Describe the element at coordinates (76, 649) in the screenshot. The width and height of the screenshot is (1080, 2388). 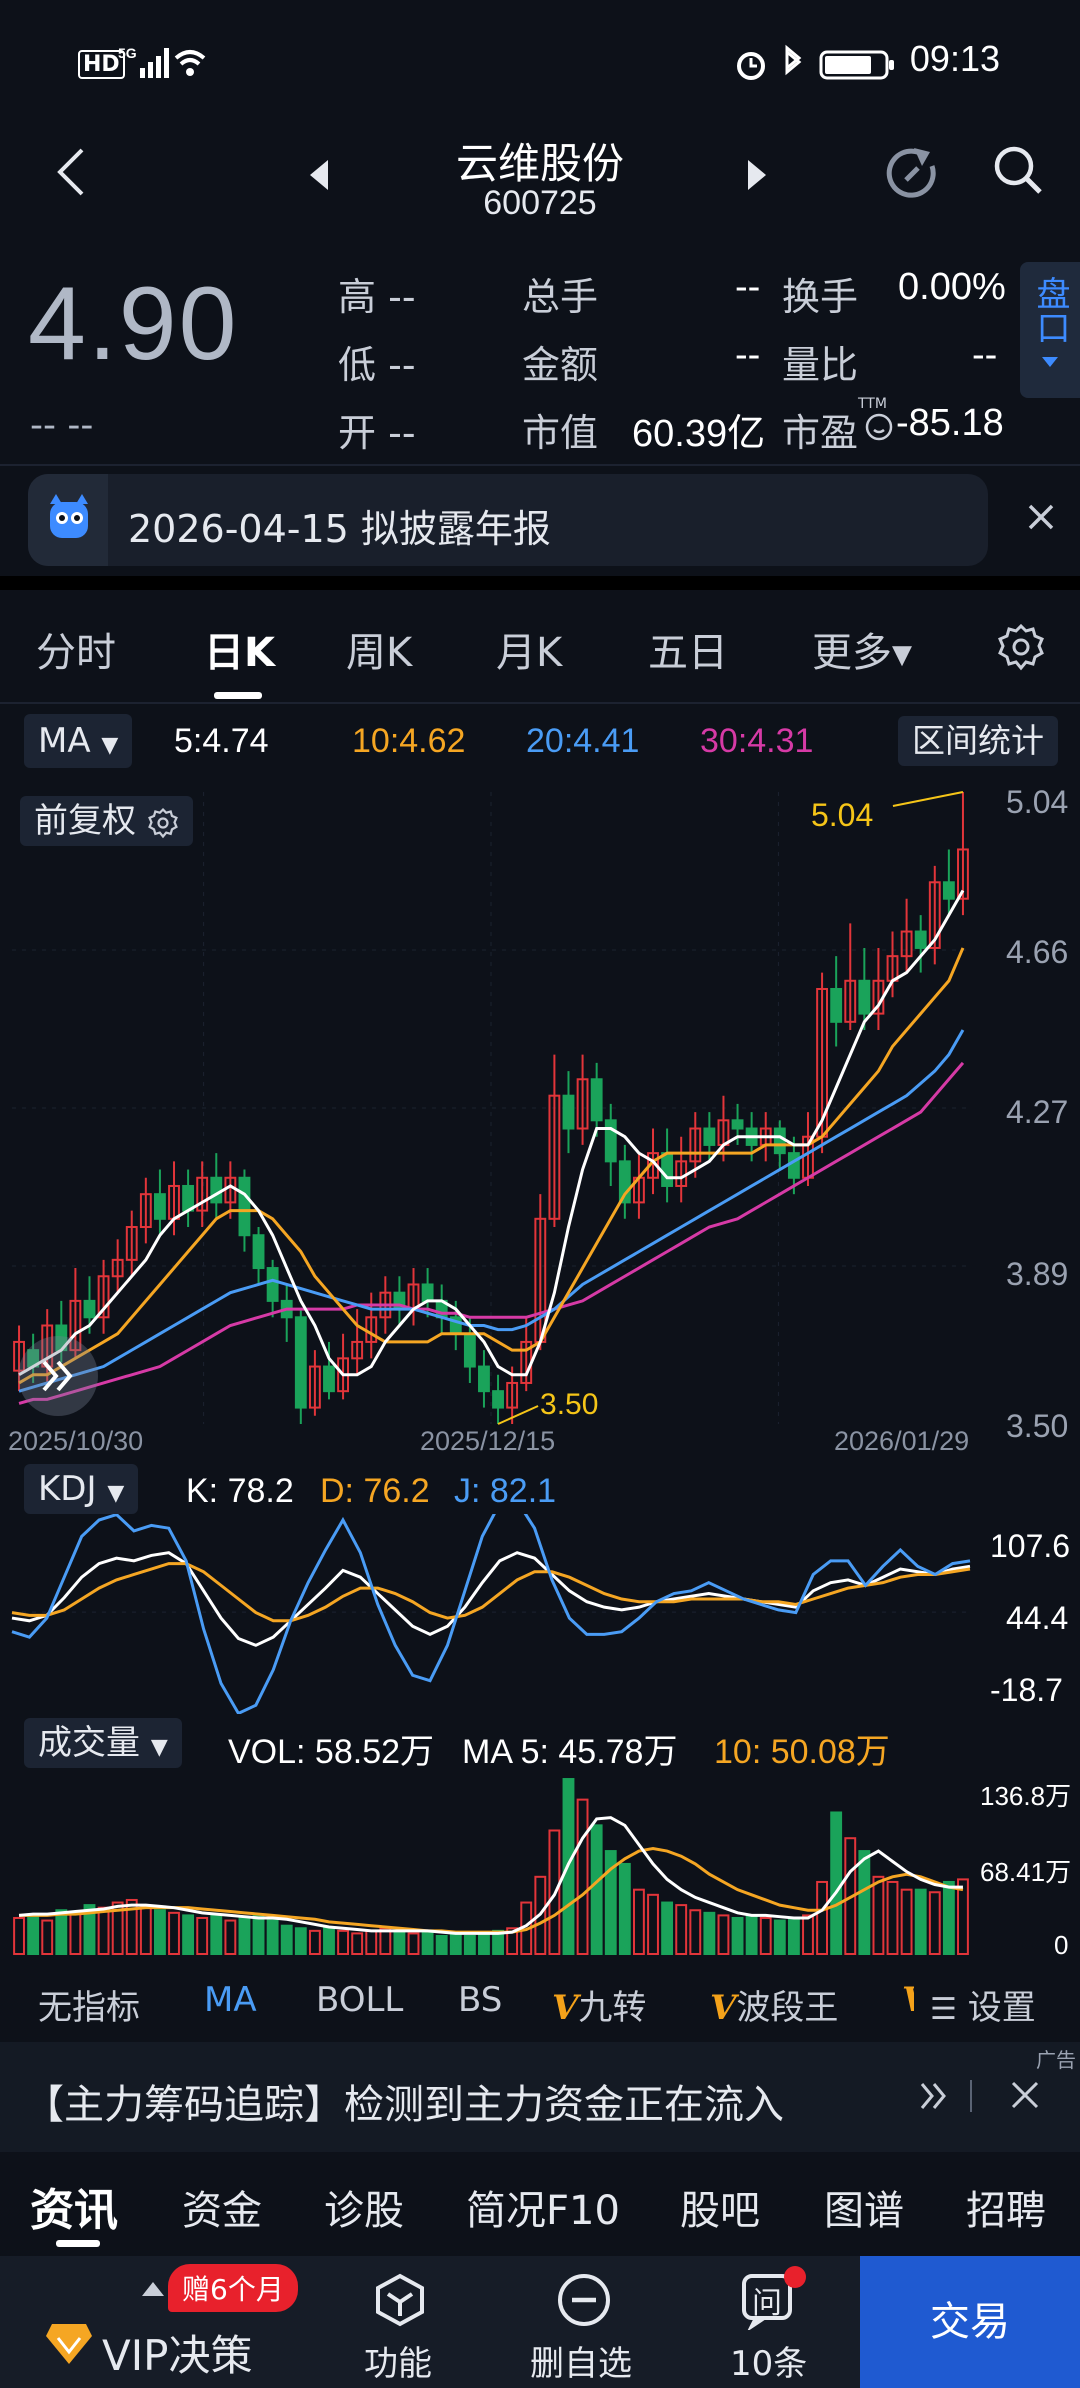
I see `tab-fenshi: 分时` at that location.